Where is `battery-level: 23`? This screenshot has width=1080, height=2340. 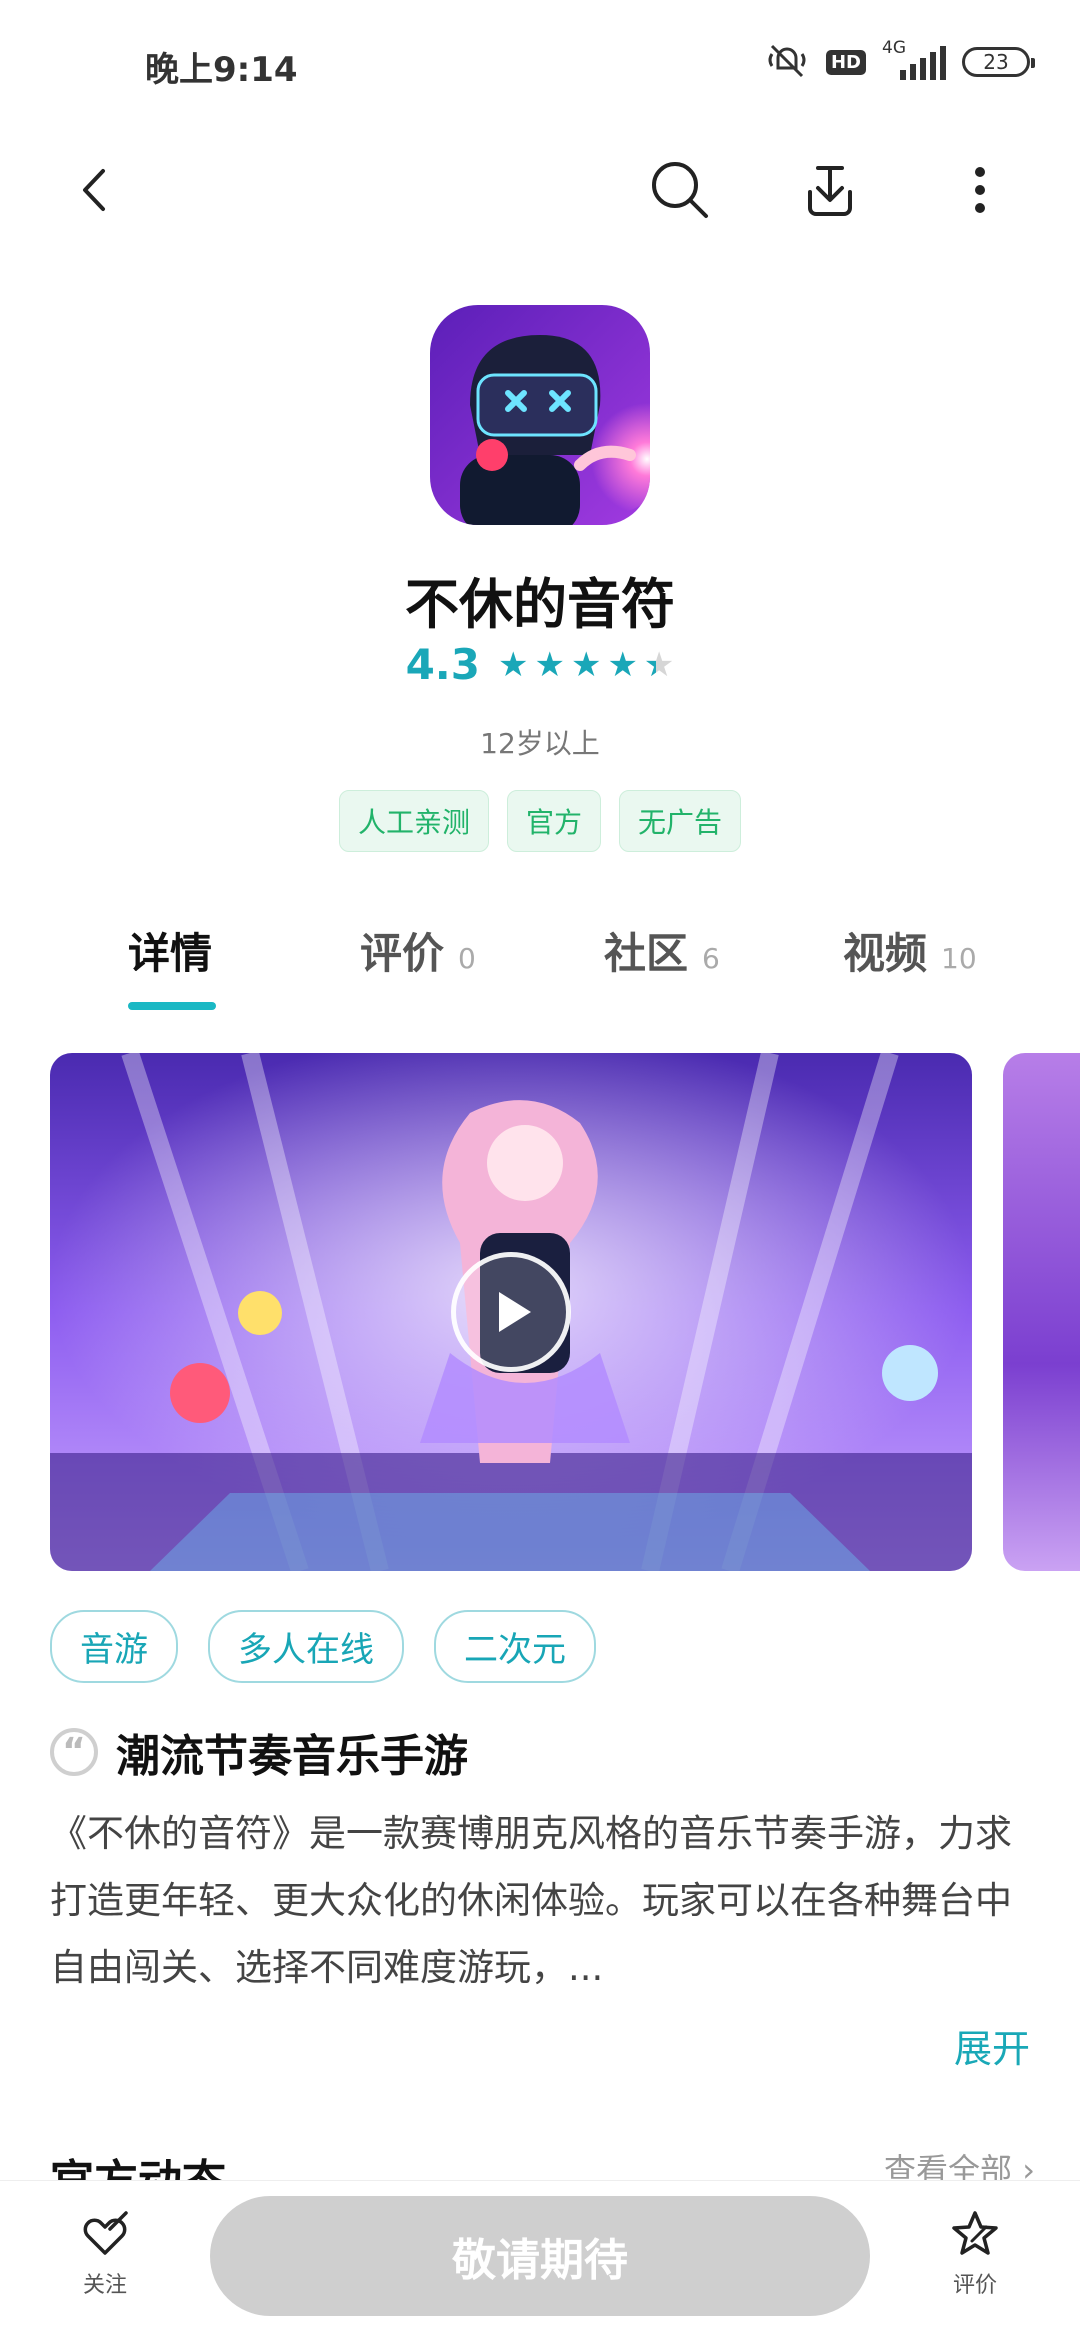
battery-level: 23 is located at coordinates (996, 62).